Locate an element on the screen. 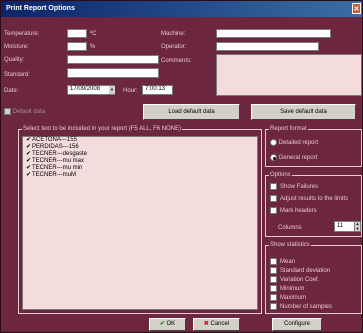 This screenshot has width=363, height=333. statistics-checkbox-label: Mean is located at coordinates (288, 262).